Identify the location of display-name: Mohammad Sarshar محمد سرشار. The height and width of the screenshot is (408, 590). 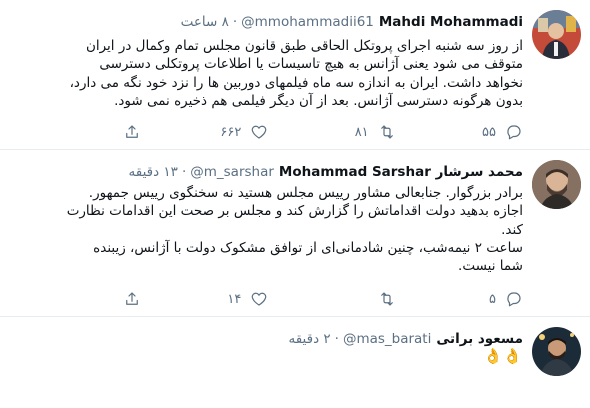
(401, 172).